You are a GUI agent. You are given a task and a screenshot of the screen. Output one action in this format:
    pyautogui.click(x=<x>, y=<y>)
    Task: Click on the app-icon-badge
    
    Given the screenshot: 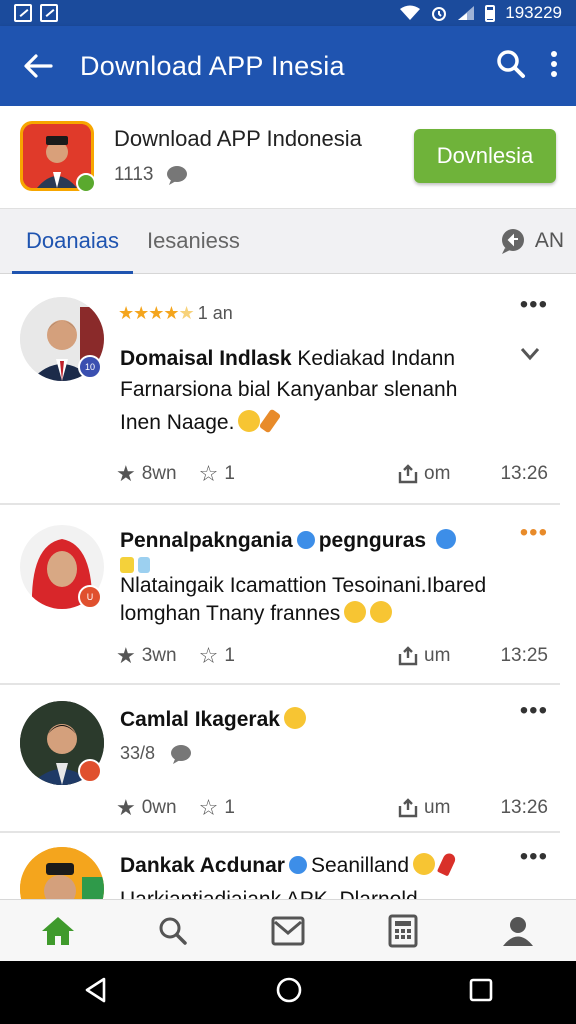 What is the action you would take?
    pyautogui.click(x=86, y=183)
    